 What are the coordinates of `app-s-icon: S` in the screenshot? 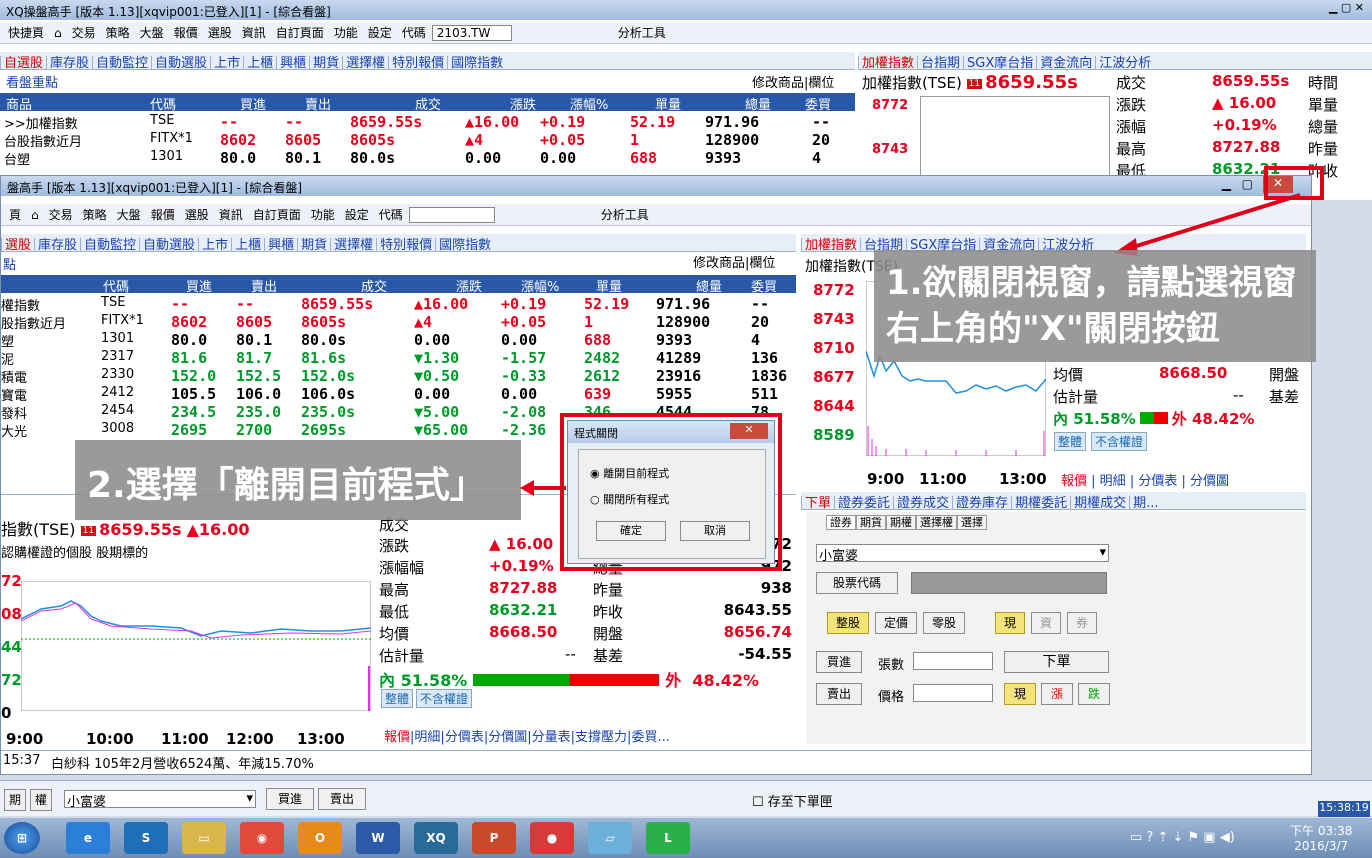 It's located at (146, 838).